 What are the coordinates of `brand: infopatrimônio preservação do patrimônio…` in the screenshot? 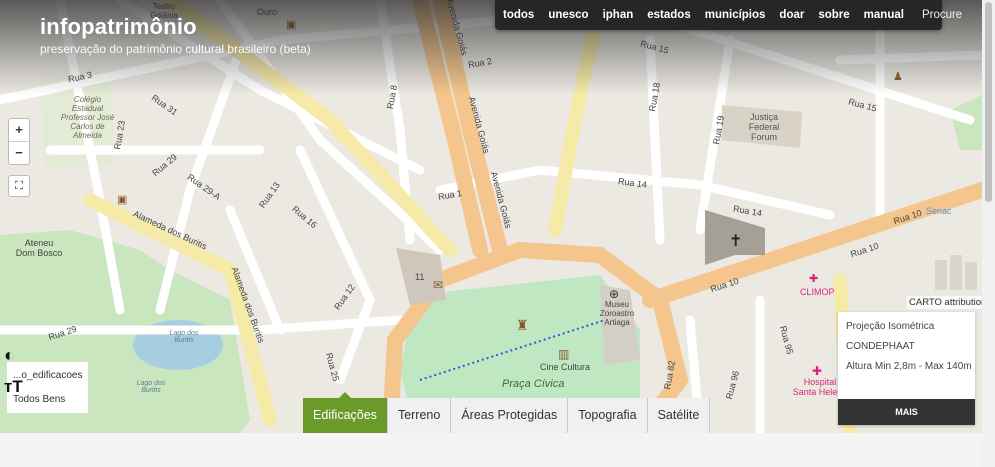 It's located at (175, 35).